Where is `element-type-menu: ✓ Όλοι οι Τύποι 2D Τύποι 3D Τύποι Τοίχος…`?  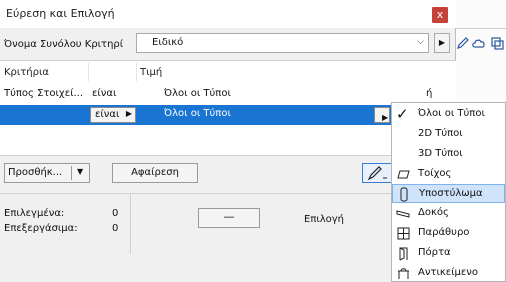
element-type-menu: ✓ Όλοι οι Τύποι 2D Τύποι 3D Τύποι Τοίχος… is located at coordinates (448, 192).